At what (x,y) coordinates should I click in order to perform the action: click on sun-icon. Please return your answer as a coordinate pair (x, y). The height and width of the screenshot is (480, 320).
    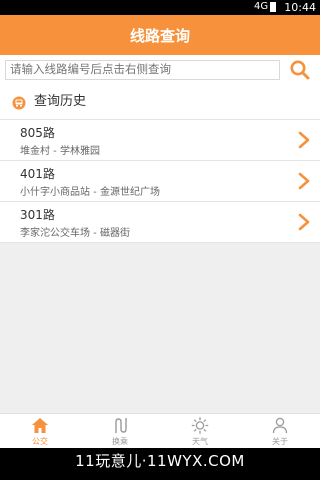
    Looking at the image, I should click on (200, 425).